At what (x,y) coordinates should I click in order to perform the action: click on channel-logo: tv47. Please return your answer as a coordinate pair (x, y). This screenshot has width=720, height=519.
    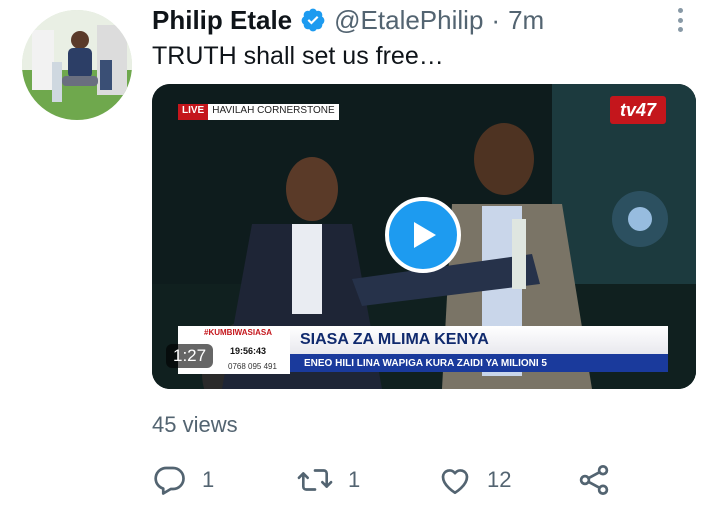
    Looking at the image, I should click on (638, 110).